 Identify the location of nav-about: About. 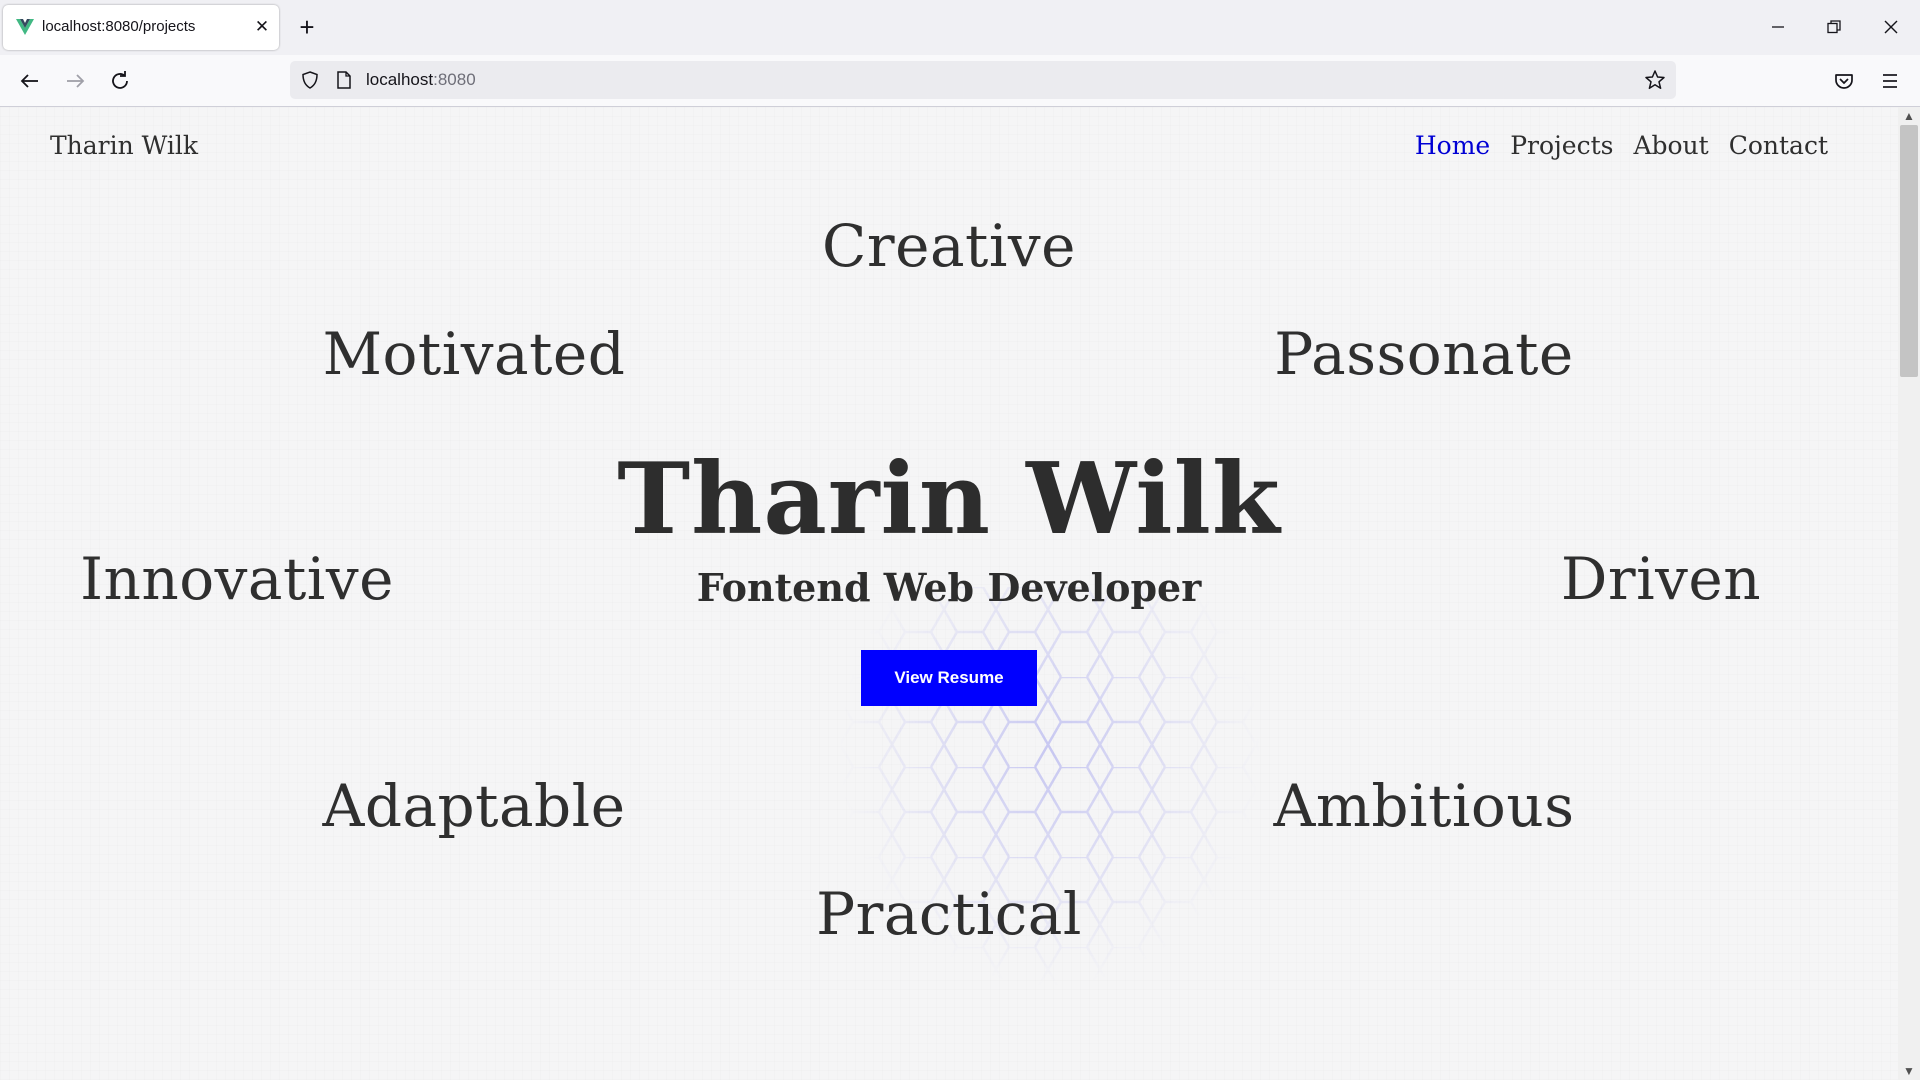
(1670, 145).